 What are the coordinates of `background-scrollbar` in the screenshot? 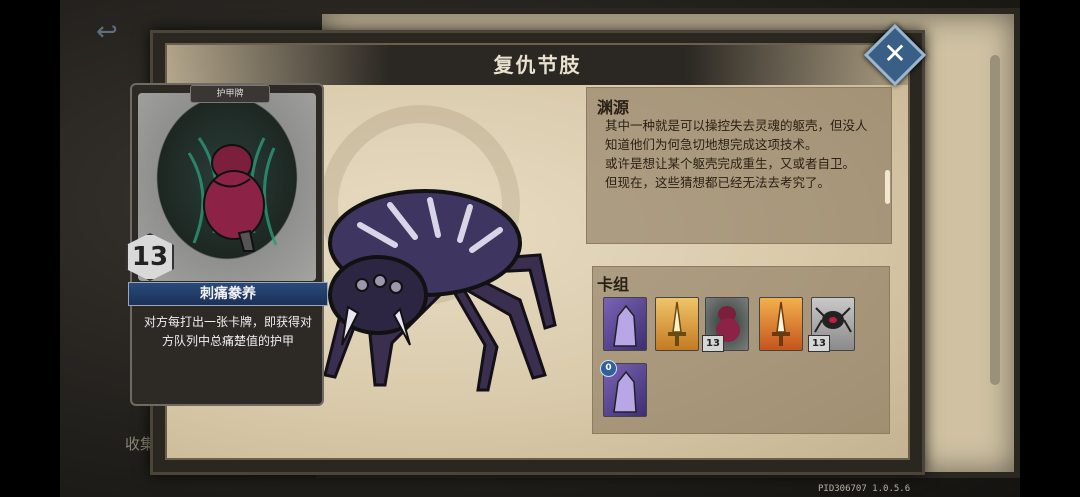 It's located at (995, 220).